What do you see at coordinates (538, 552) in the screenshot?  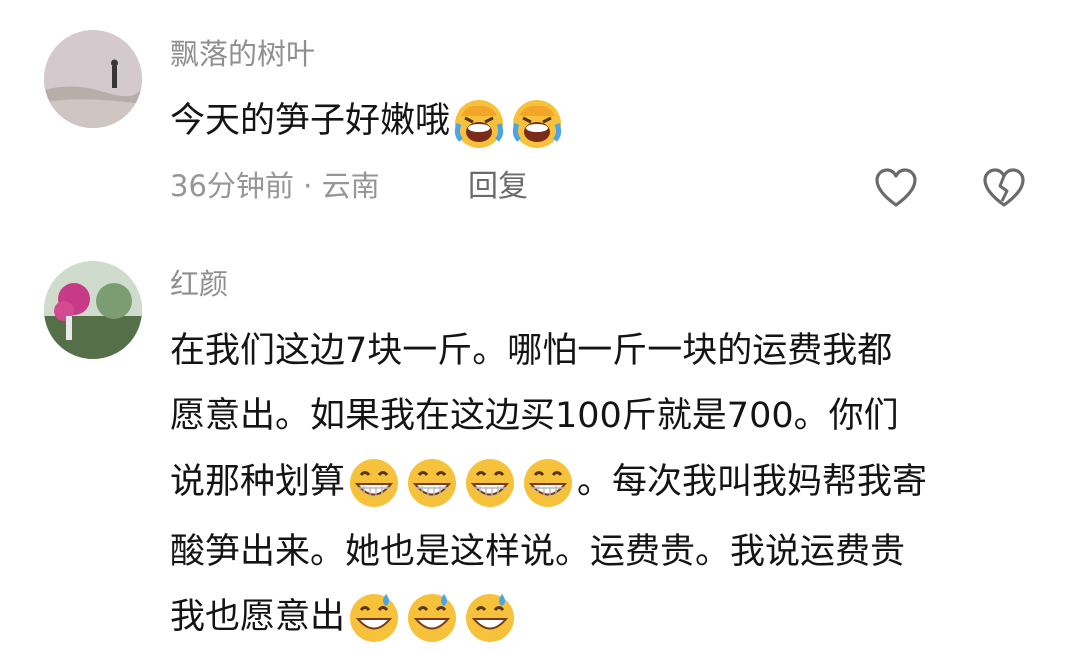 I see `comment-text-line: 酸笋出来。她也是这样说。运费贵。我说运费贵` at bounding box center [538, 552].